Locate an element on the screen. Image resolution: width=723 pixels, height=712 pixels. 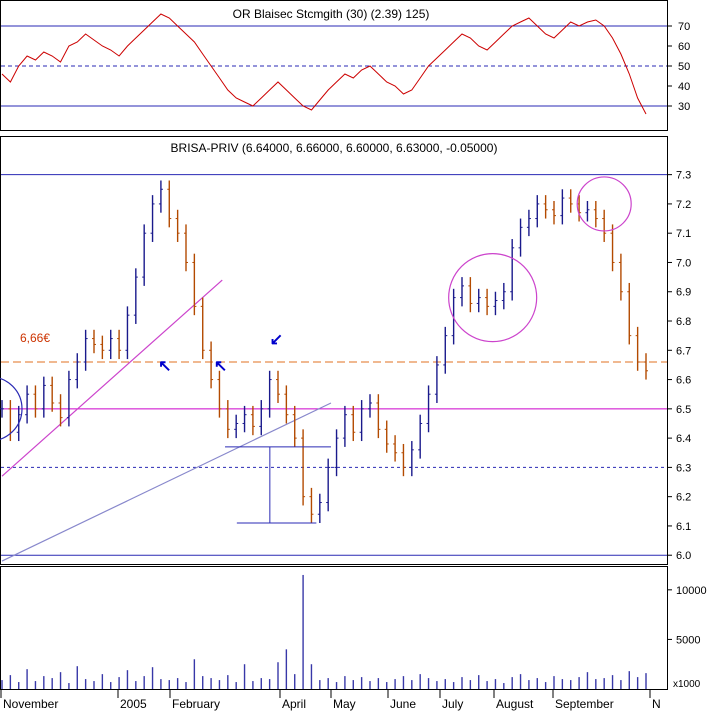
price-tick-label: 6.7 is located at coordinates (683, 351).